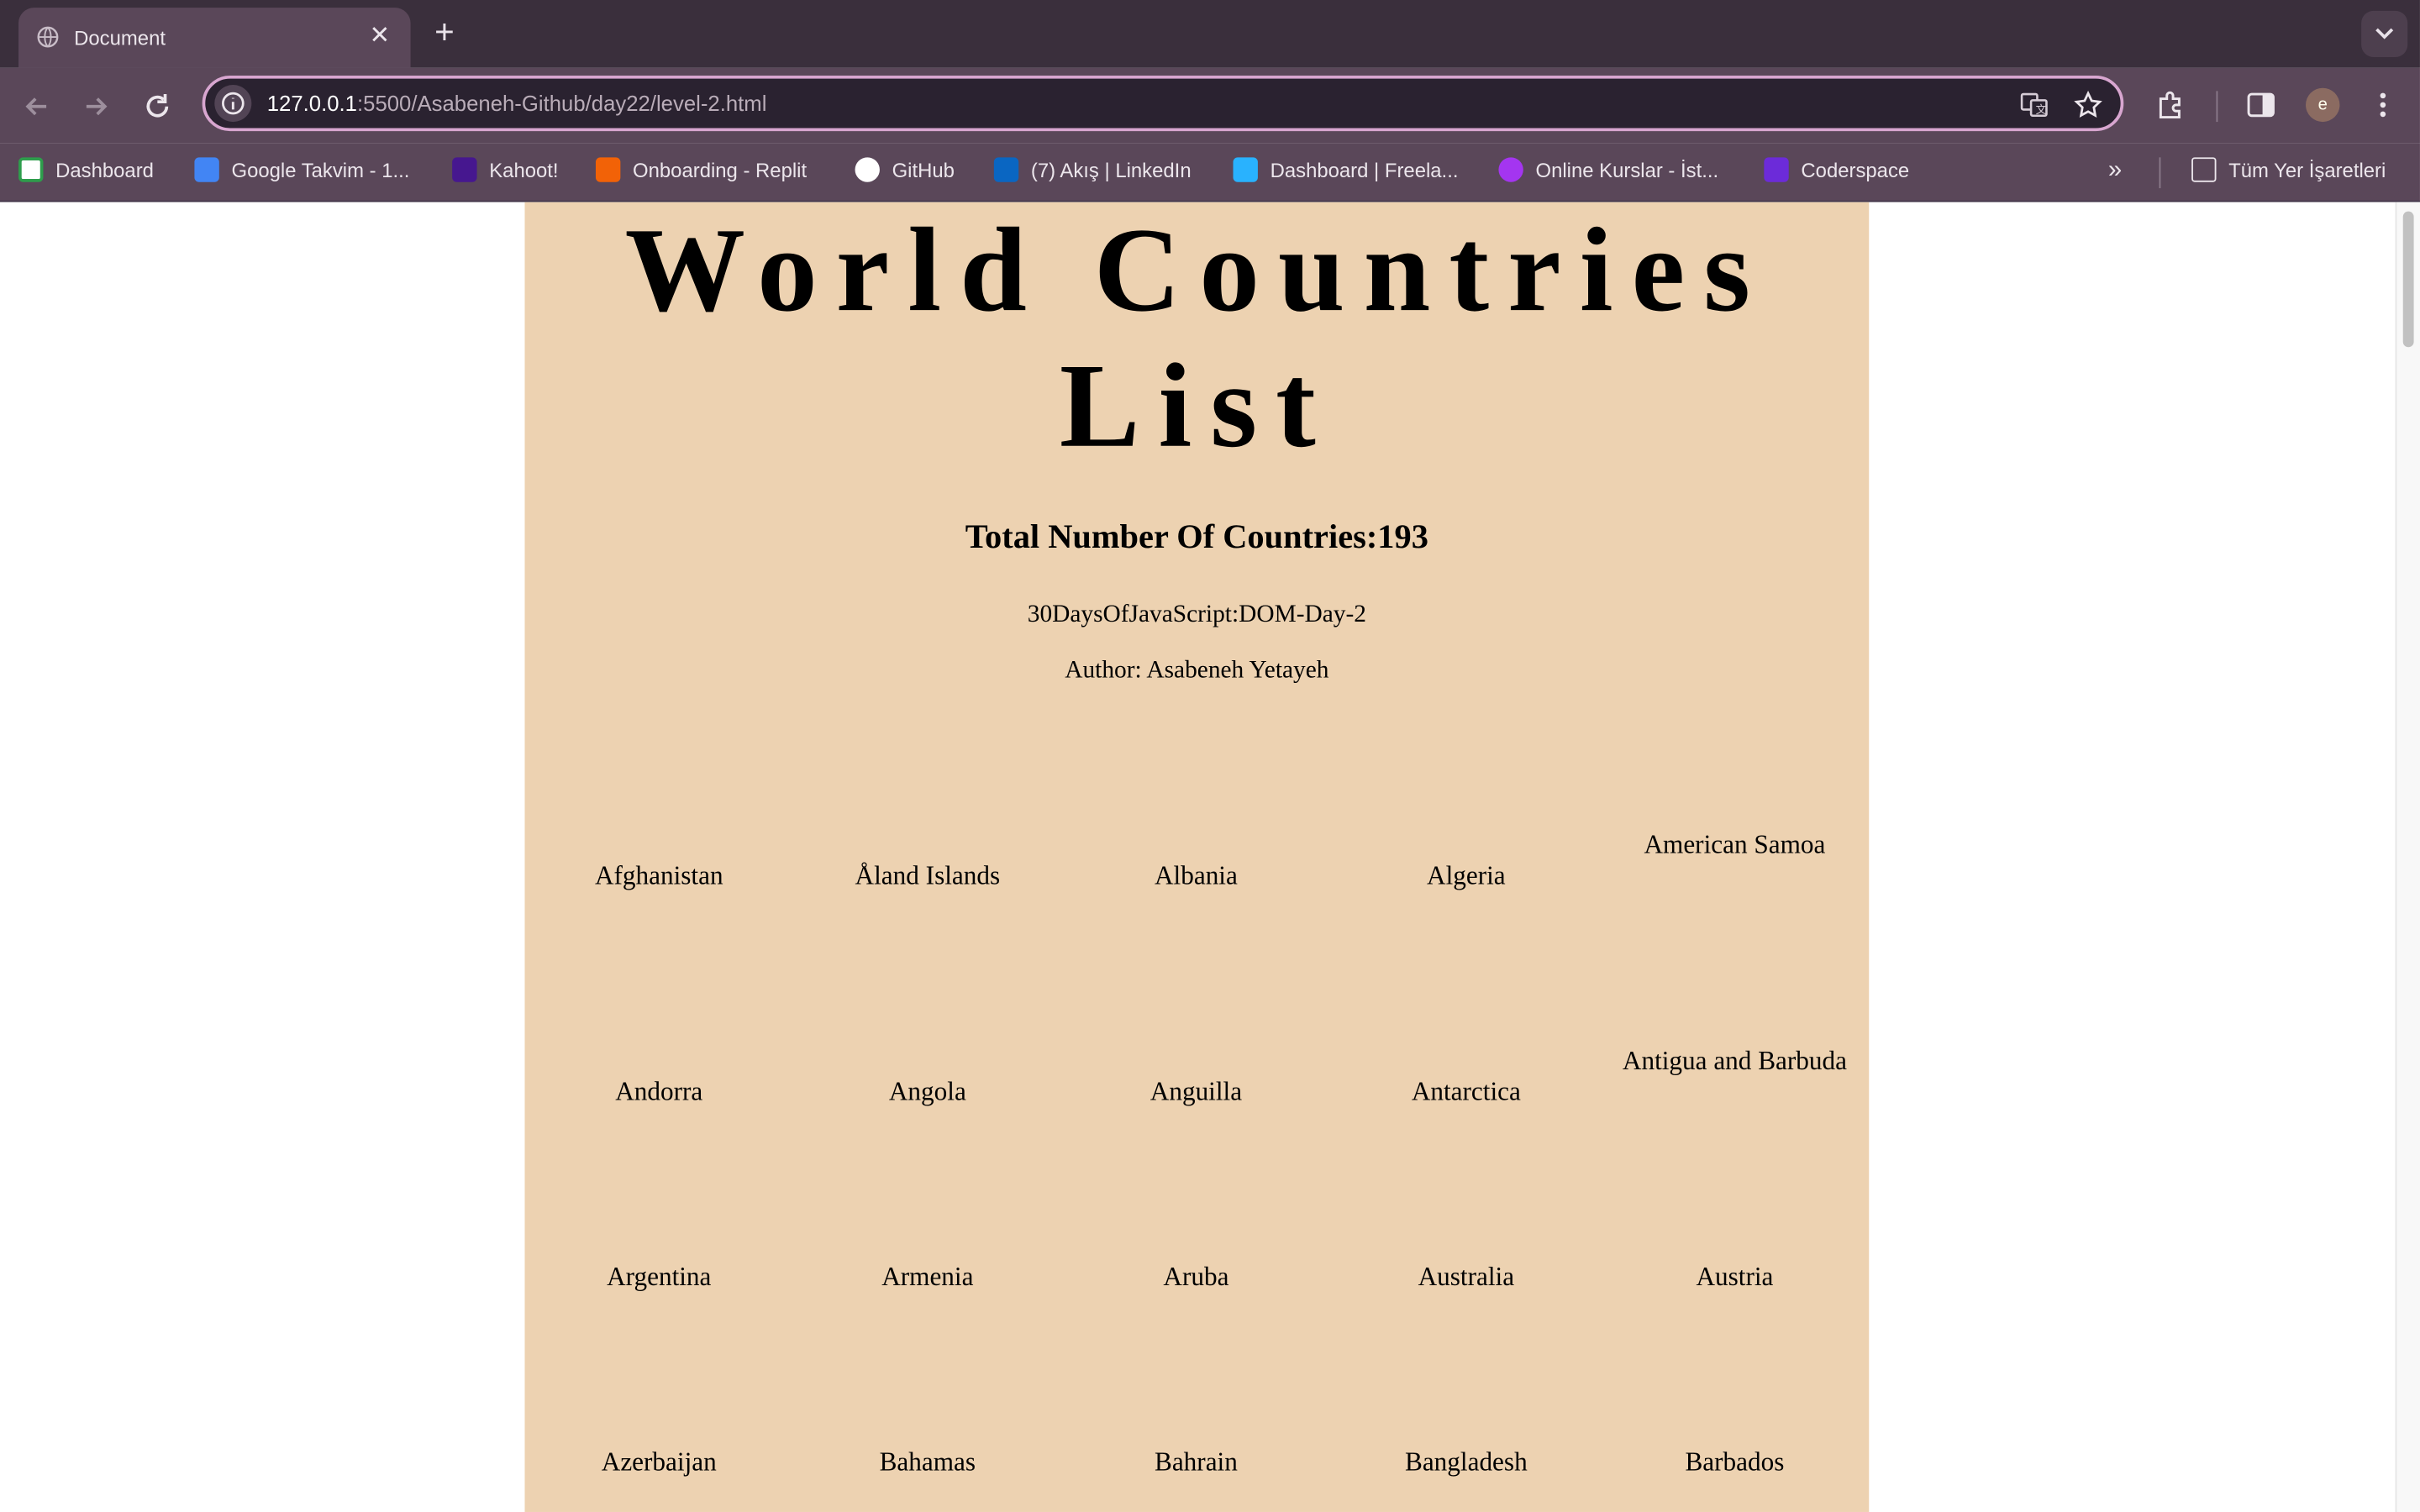 The width and height of the screenshot is (2420, 1512). I want to click on folder-icon, so click(2204, 169).